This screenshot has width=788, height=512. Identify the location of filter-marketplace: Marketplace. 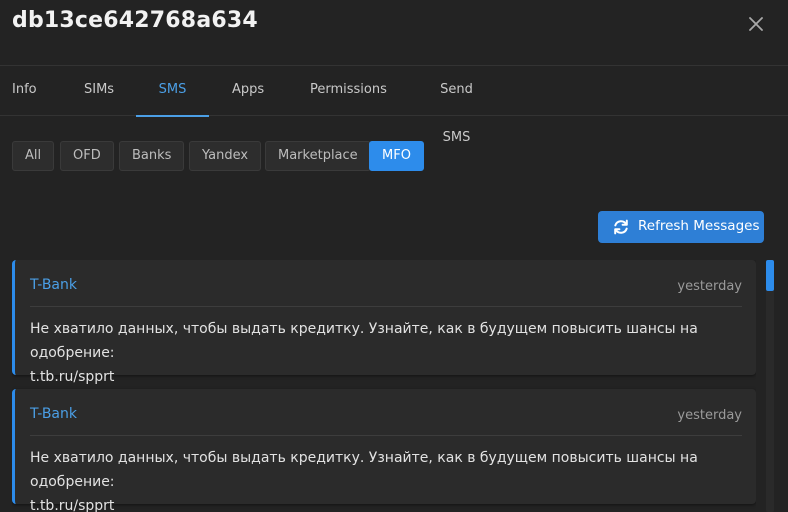
(318, 156).